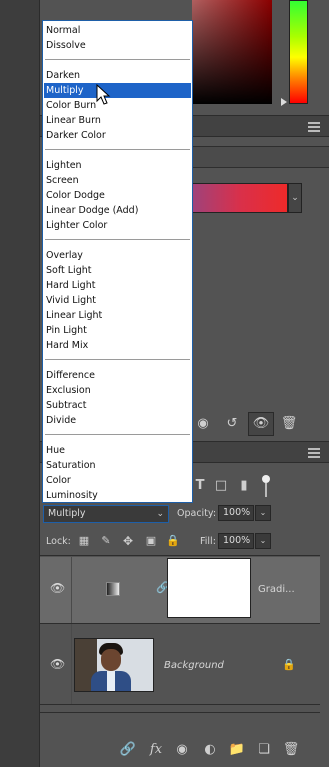 The height and width of the screenshot is (767, 329). I want to click on gradient-dropdown-arrow: ⌄, so click(295, 198).